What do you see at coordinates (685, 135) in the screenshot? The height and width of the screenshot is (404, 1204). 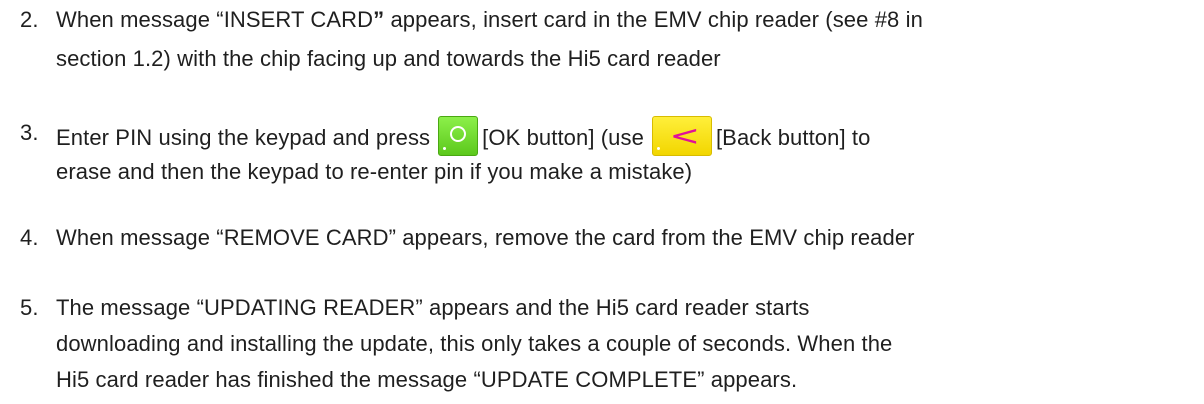 I see `chevron-left-icon: <` at bounding box center [685, 135].